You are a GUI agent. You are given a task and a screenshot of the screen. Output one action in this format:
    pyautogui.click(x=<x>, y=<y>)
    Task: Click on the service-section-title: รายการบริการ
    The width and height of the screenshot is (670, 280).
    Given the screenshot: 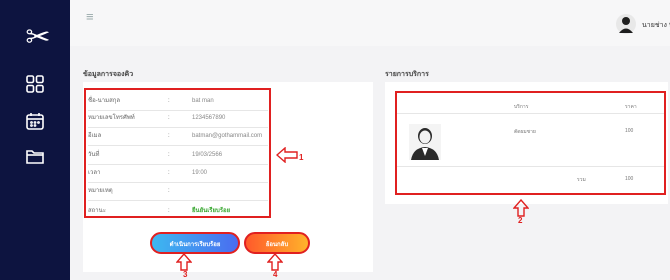 What is the action you would take?
    pyautogui.click(x=407, y=74)
    